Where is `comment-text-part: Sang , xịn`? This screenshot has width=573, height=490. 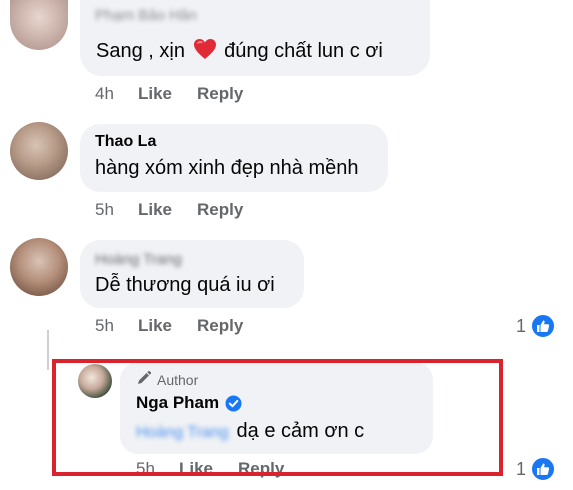
comment-text-part: Sang , xịn is located at coordinates (140, 51).